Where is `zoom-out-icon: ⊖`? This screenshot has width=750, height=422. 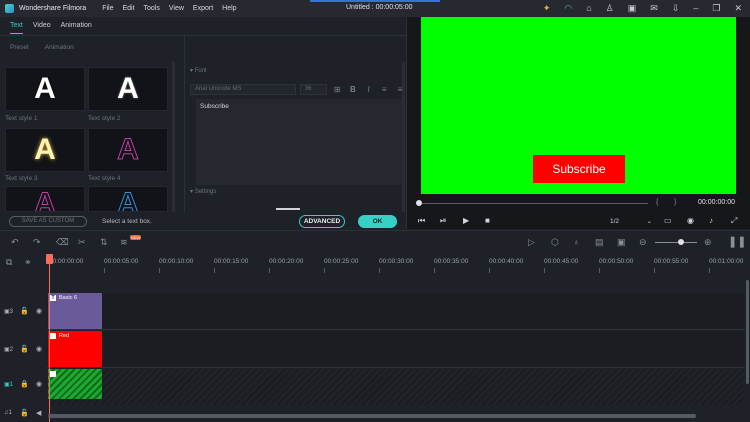 zoom-out-icon: ⊖ is located at coordinates (643, 242).